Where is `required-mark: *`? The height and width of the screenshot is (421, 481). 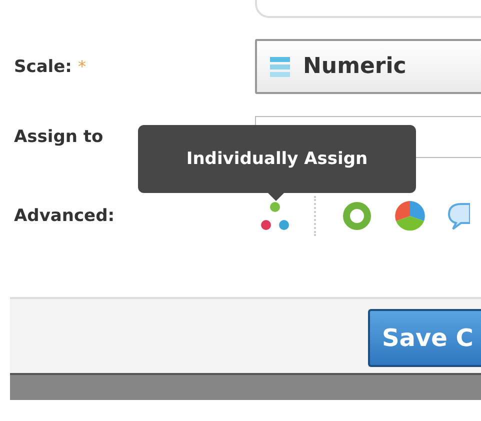 required-mark: * is located at coordinates (82, 66).